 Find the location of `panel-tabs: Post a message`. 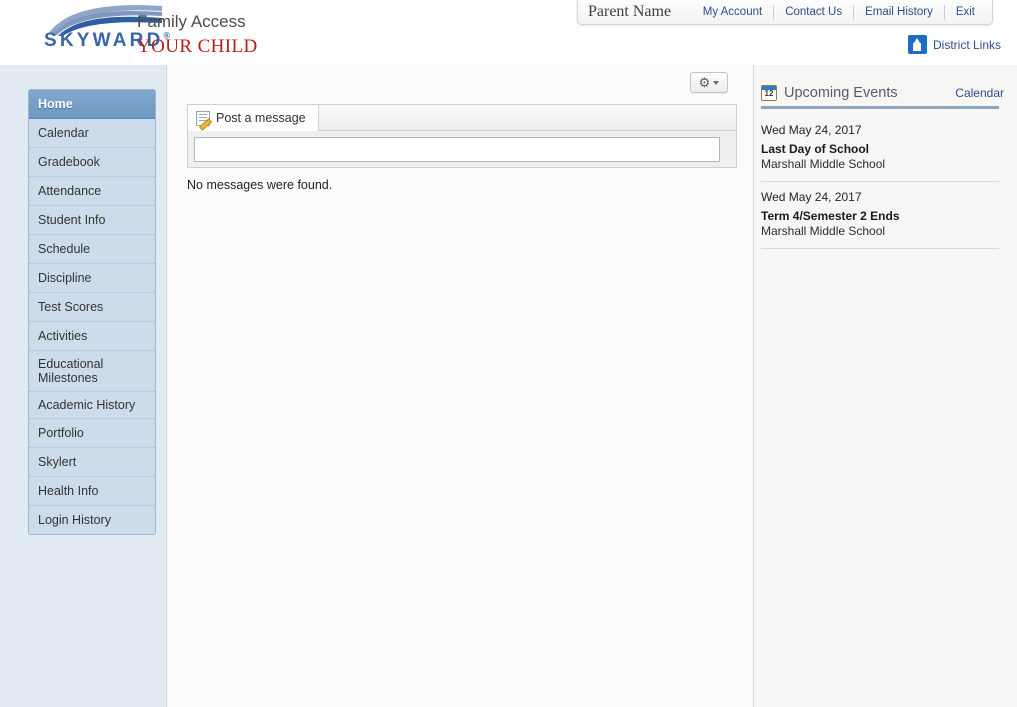

panel-tabs: Post a message is located at coordinates (462, 118).